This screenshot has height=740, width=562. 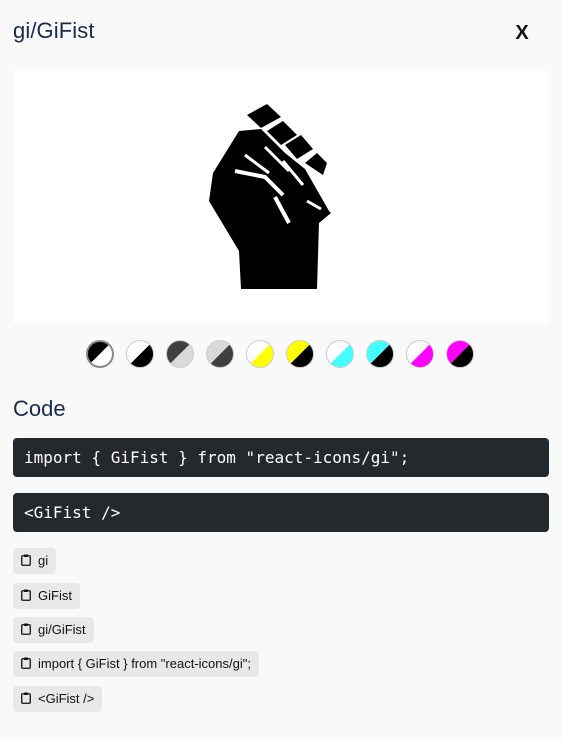 I want to click on color-swatch-yellow-black, so click(x=300, y=354).